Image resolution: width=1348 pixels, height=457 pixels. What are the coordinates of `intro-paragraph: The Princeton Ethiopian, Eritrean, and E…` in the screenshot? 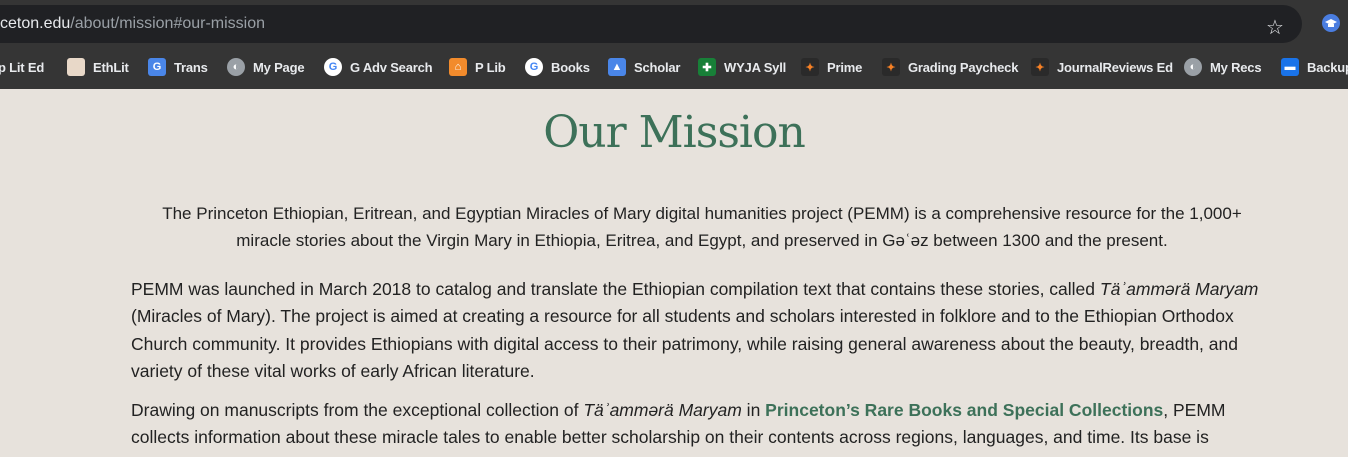 It's located at (702, 227).